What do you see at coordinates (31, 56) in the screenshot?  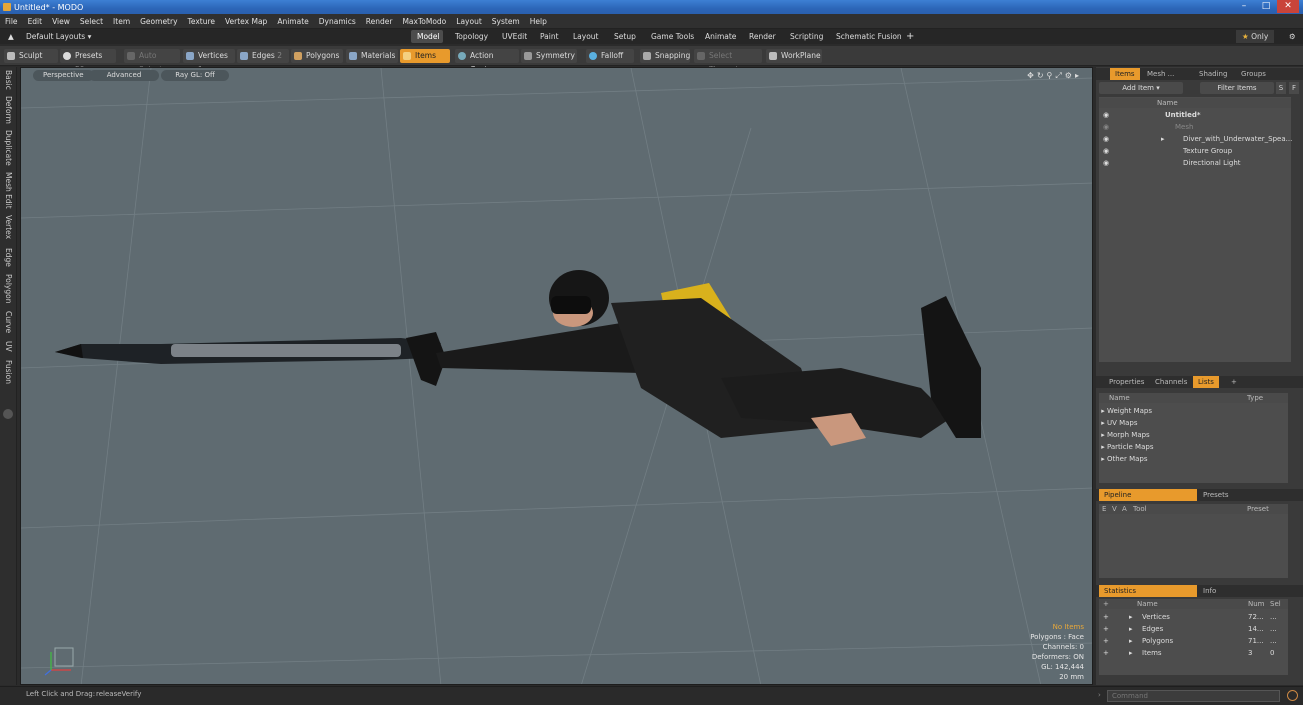 I see `sculpt-button: Sculpt` at bounding box center [31, 56].